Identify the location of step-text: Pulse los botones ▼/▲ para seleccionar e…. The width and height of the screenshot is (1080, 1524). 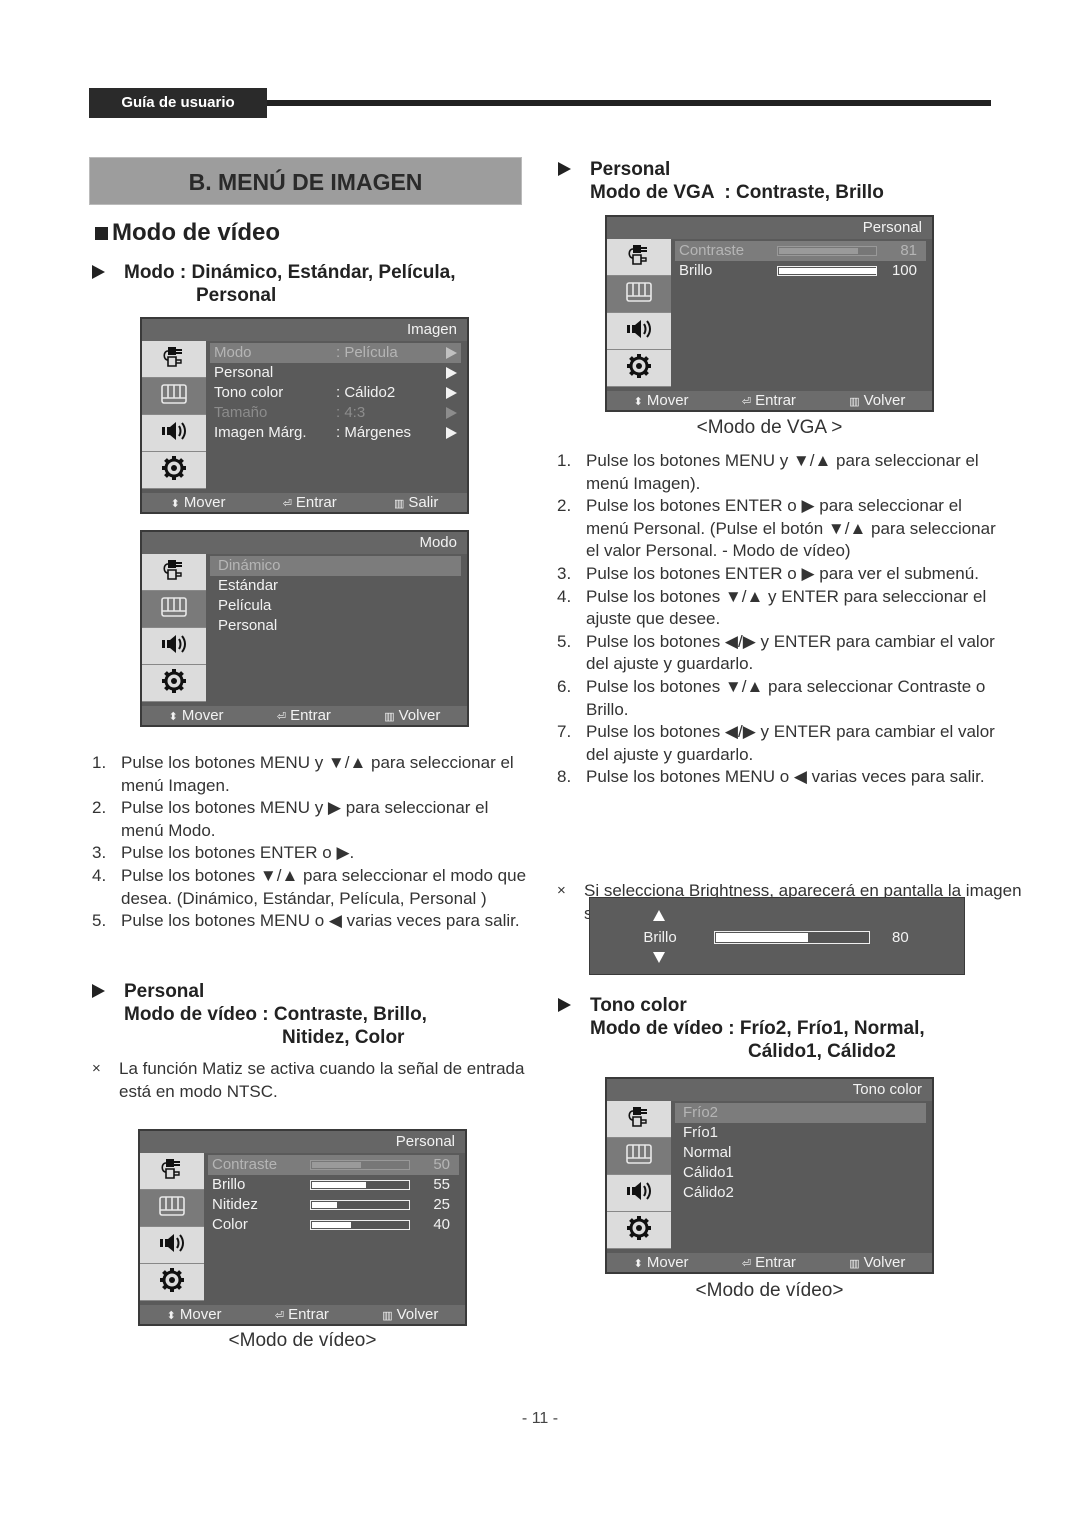
(324, 886).